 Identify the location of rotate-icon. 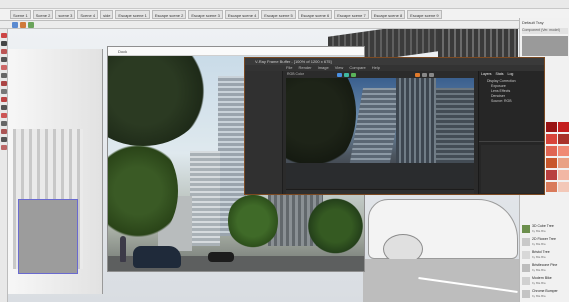
(4, 91).